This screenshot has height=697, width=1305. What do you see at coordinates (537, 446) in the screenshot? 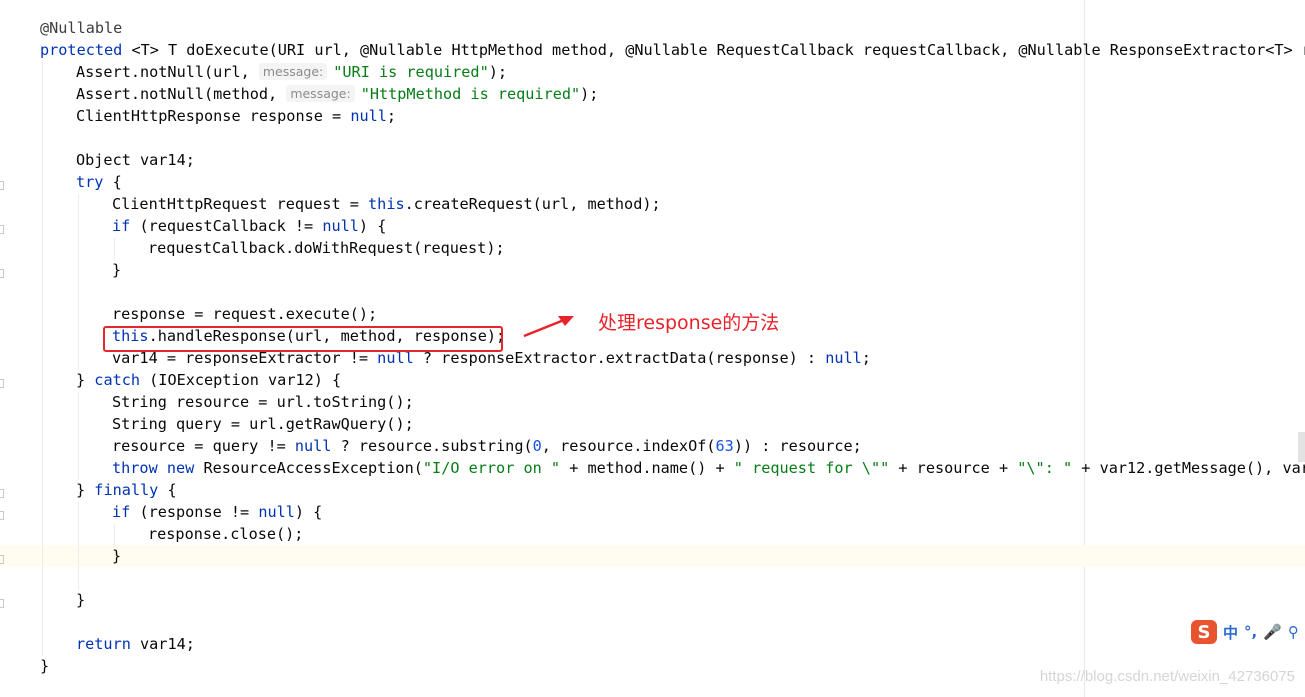
I see `number-token: 0` at bounding box center [537, 446].